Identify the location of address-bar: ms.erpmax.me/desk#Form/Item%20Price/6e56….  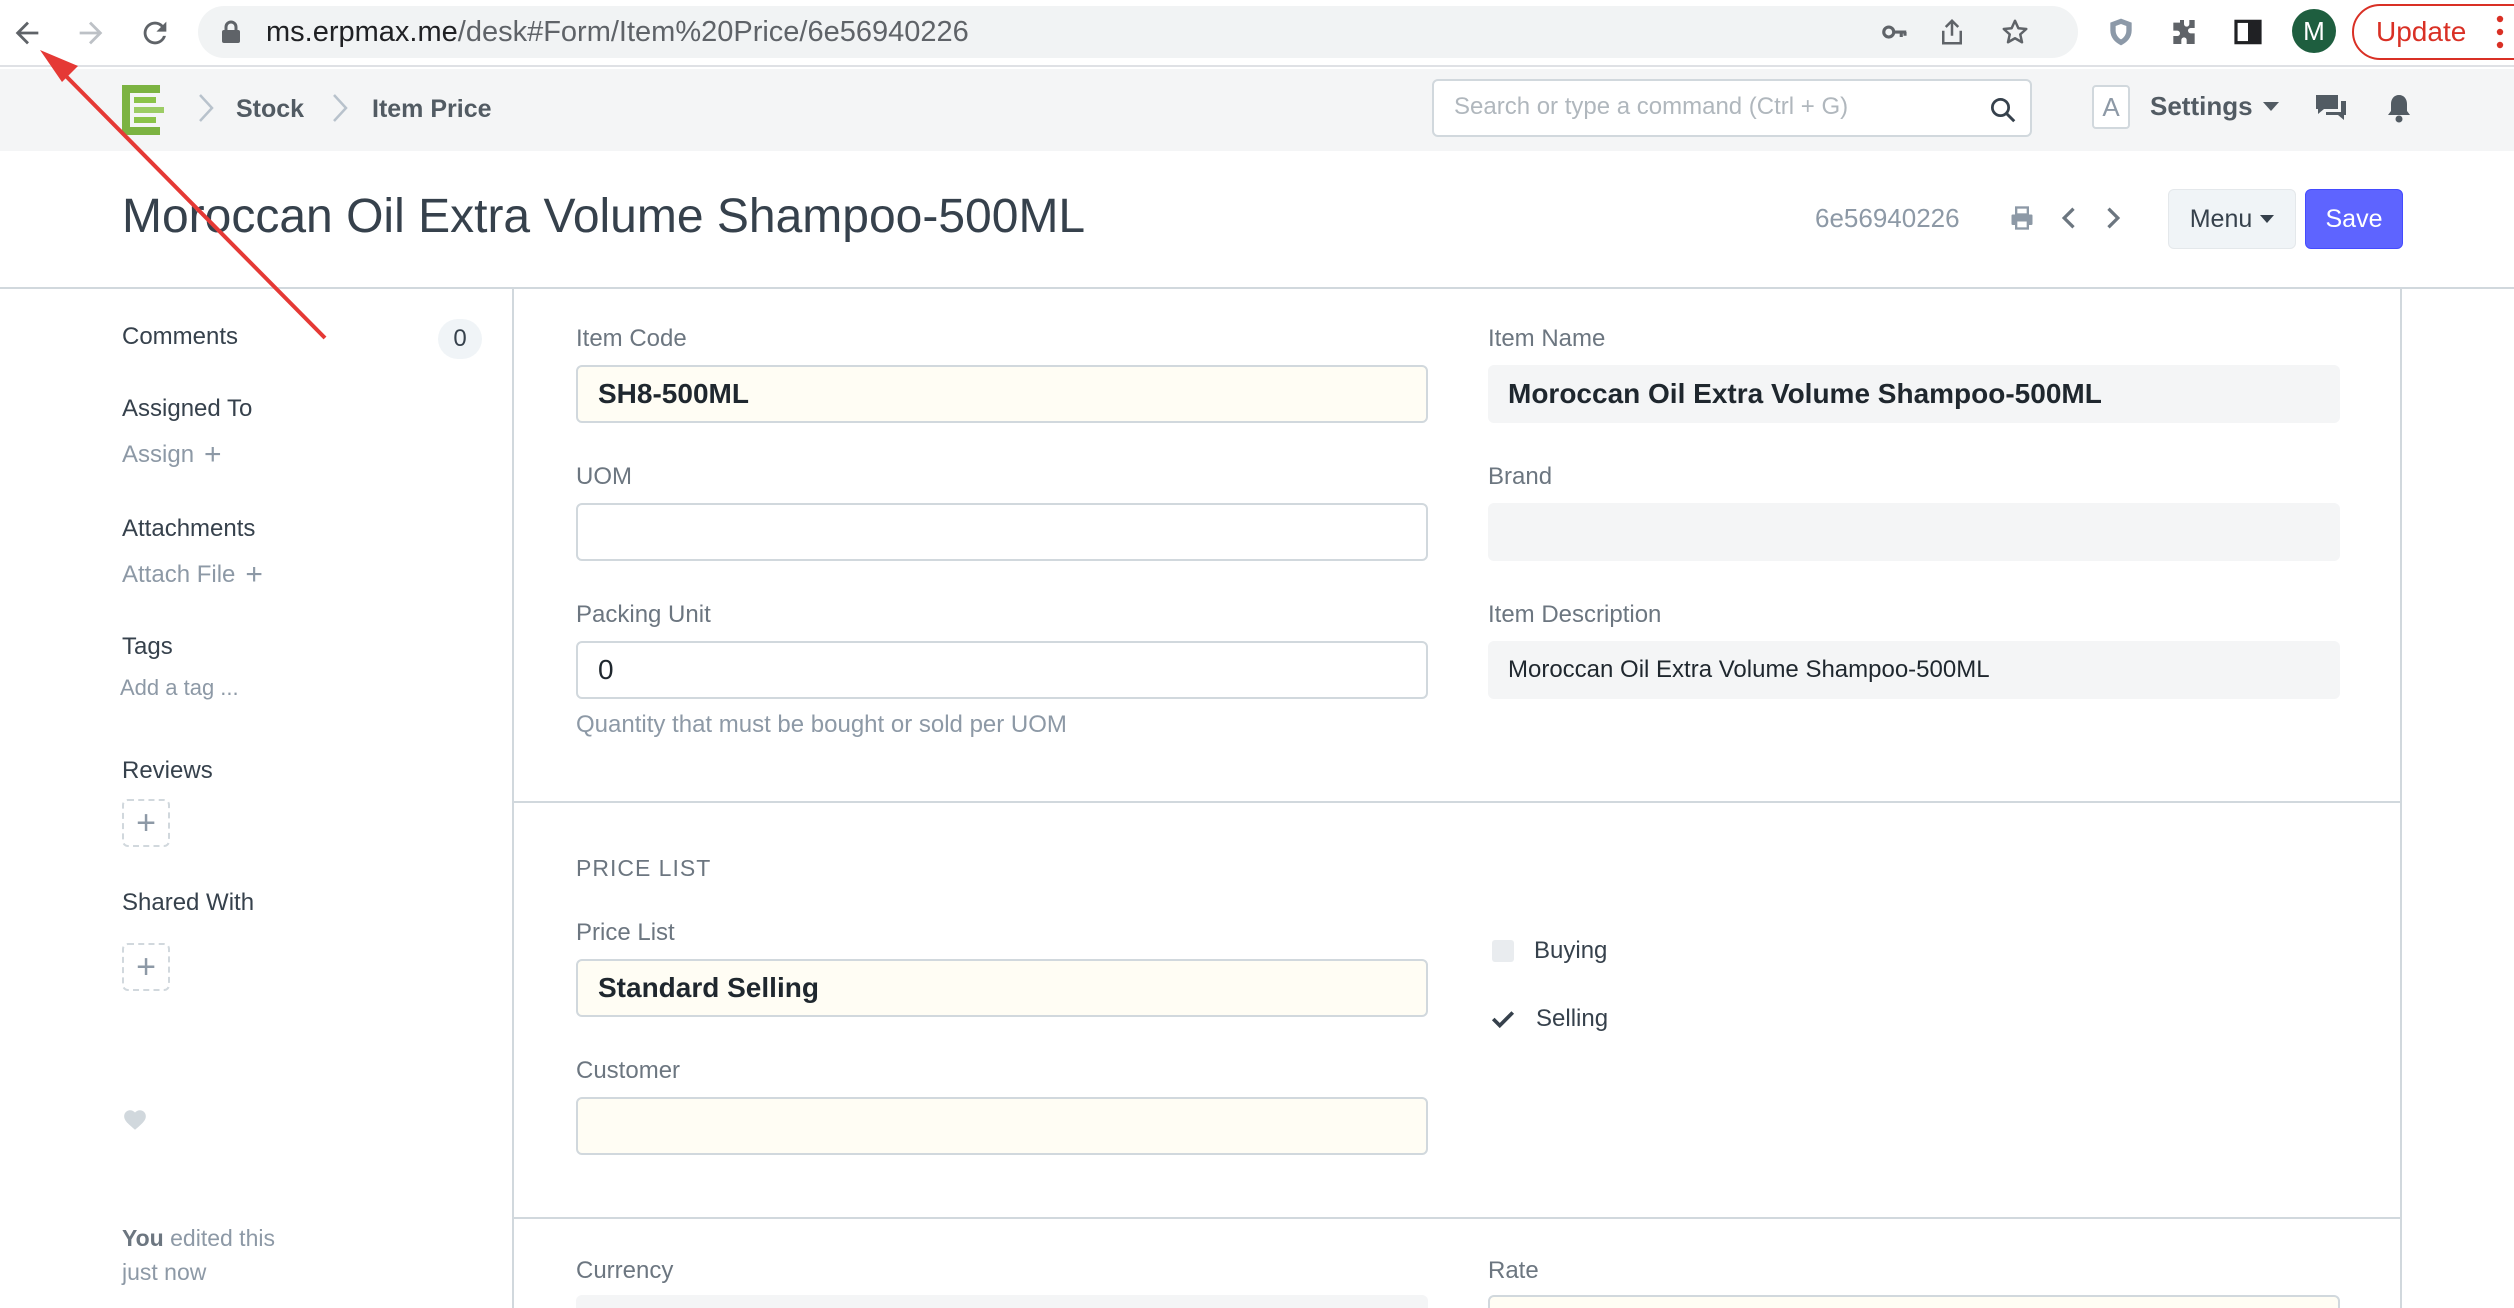
(1138, 32).